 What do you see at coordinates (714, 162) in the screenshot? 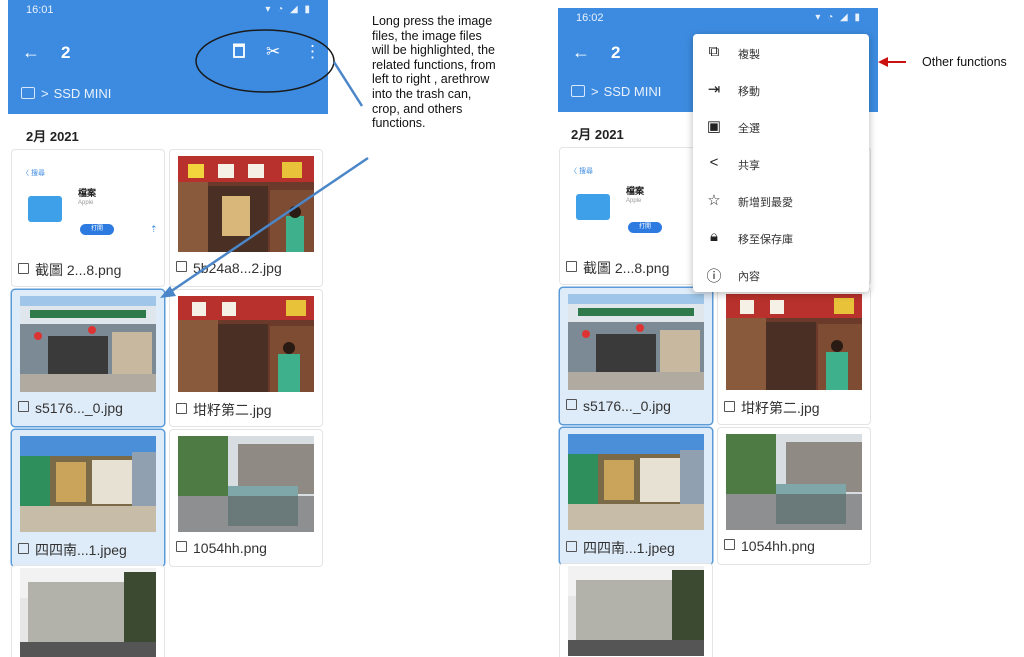
I see `share-icon: <` at bounding box center [714, 162].